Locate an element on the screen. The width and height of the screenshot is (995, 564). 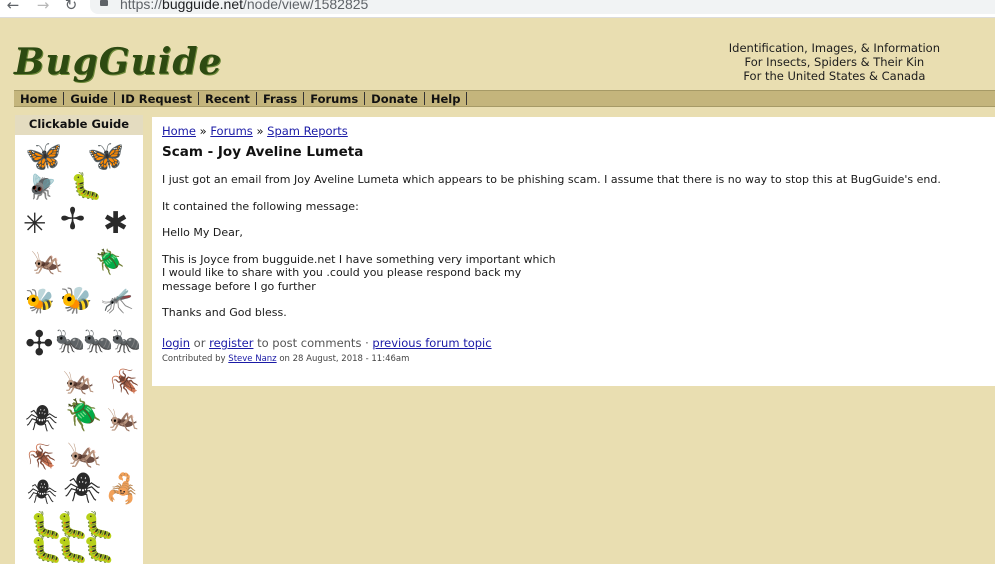
menu-id-request: ID Request is located at coordinates (157, 99).